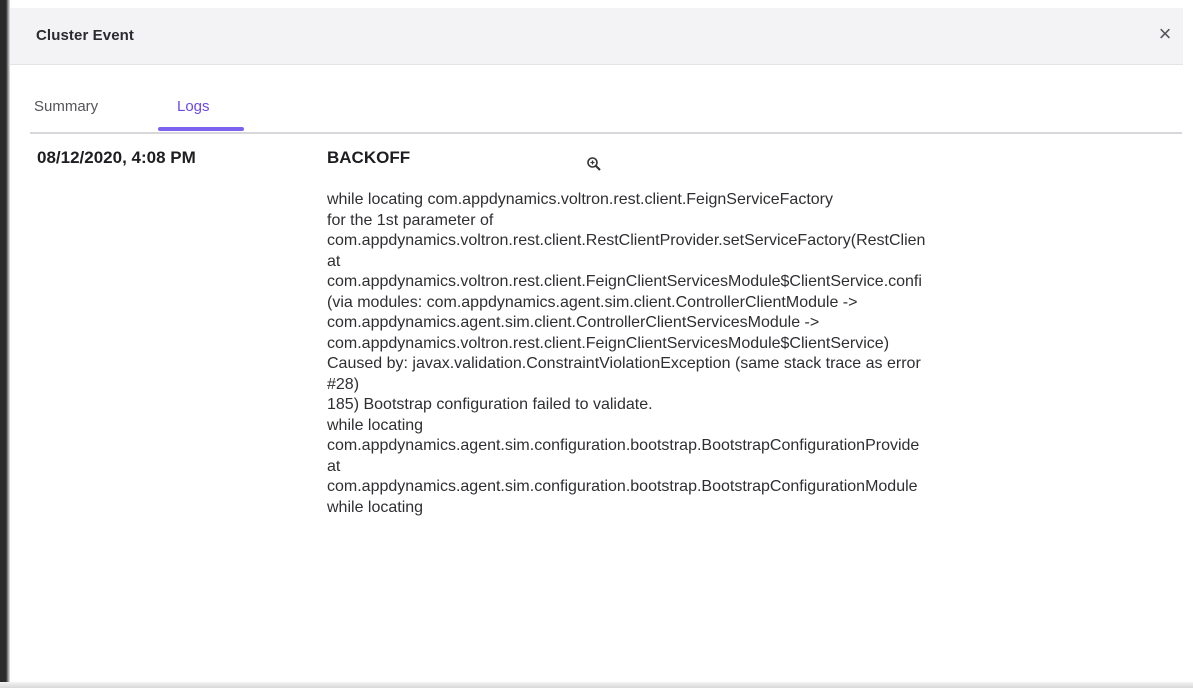  Describe the element at coordinates (66, 106) in the screenshot. I see `tab-summary: Summary` at that location.